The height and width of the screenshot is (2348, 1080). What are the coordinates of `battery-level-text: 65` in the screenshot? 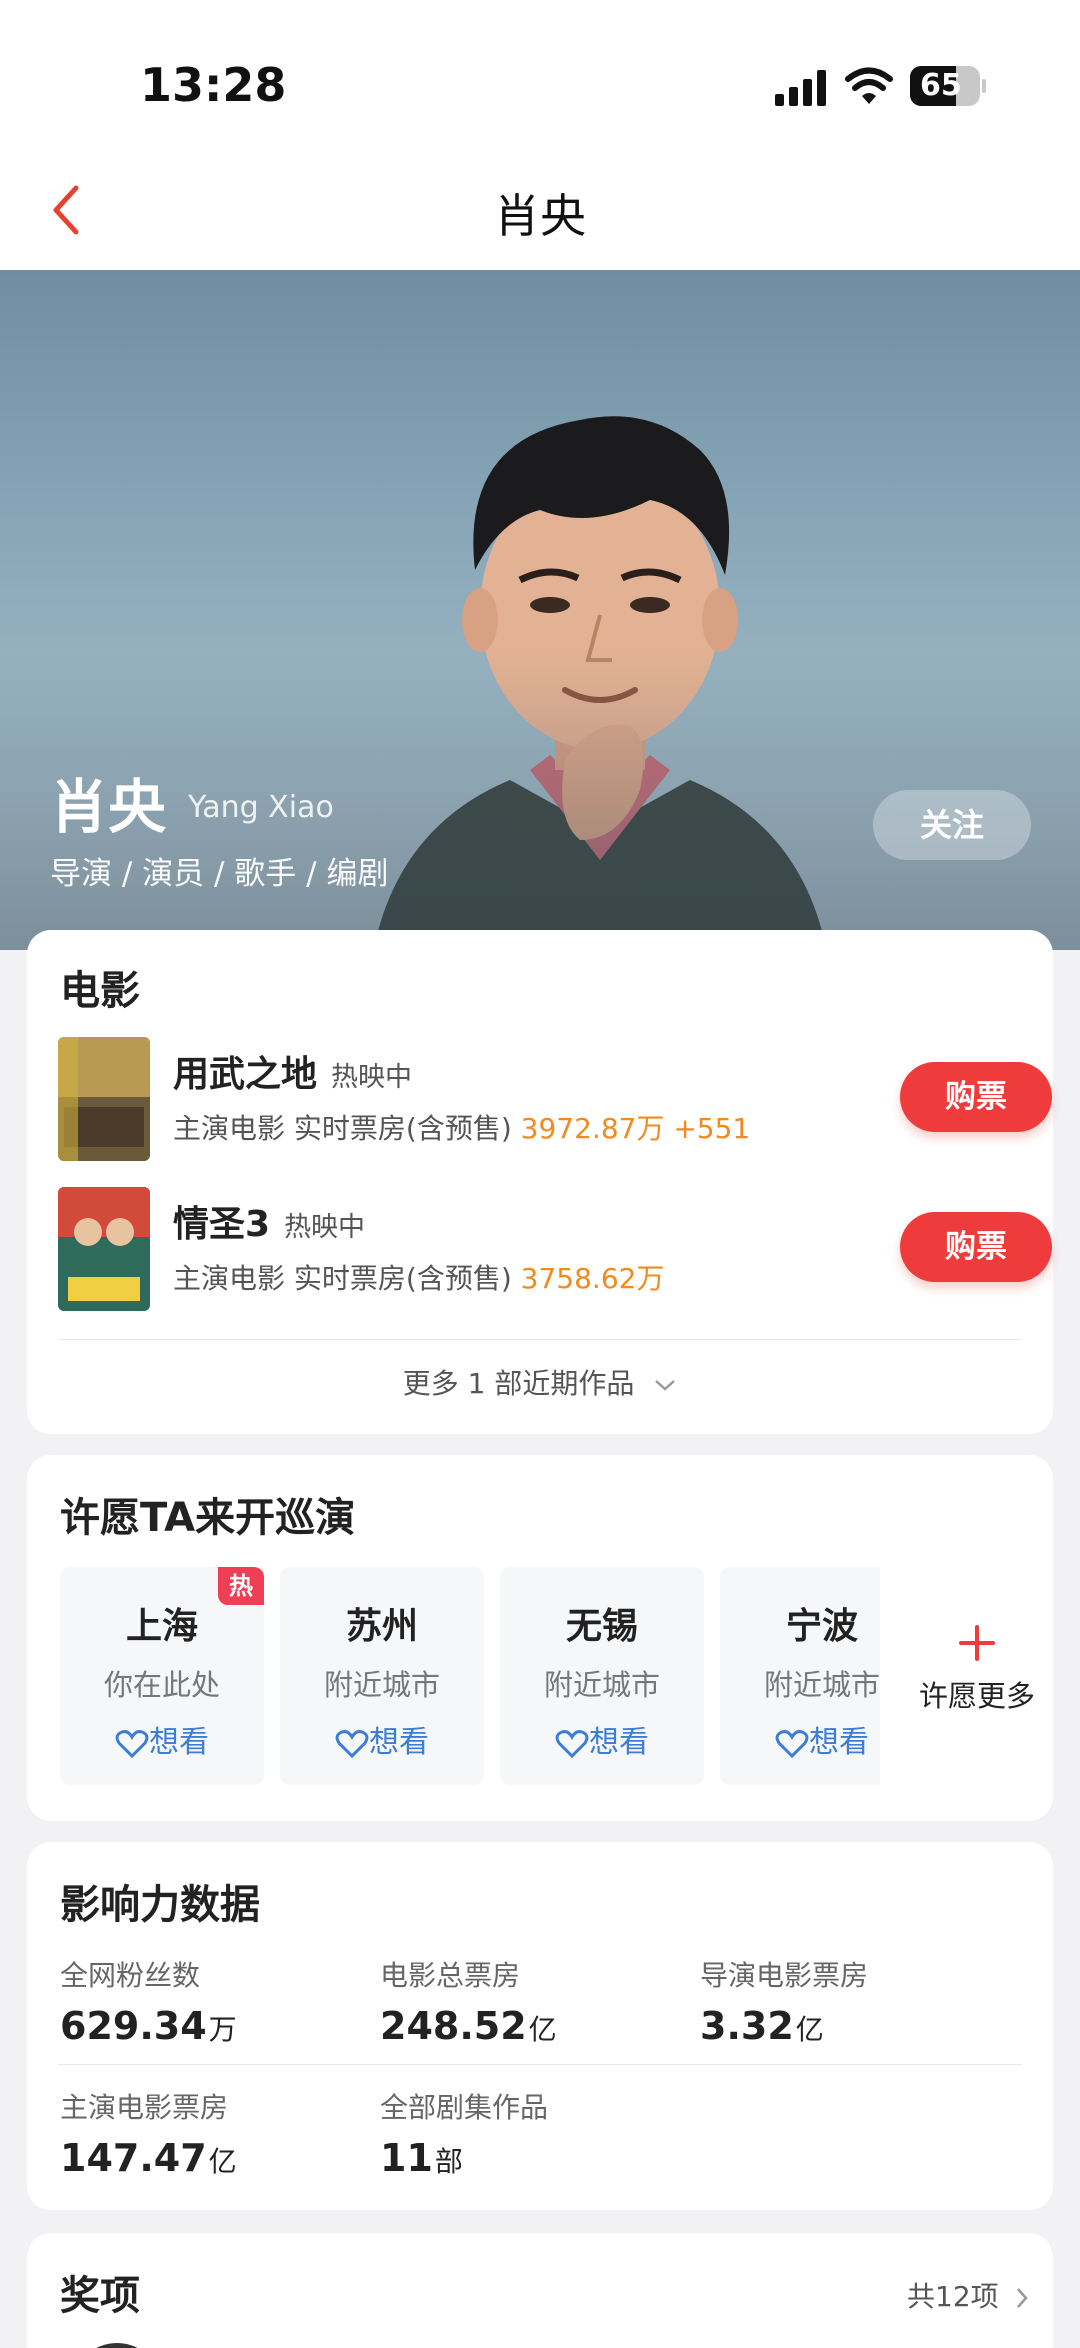 It's located at (941, 85).